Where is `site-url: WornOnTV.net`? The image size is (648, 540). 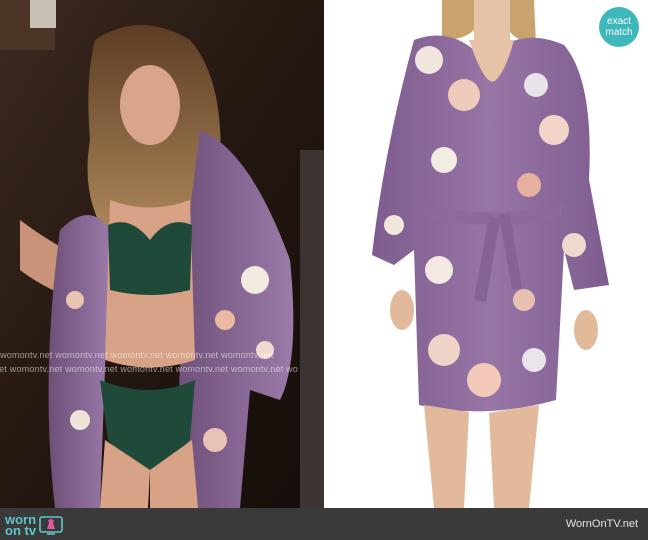 site-url: WornOnTV.net is located at coordinates (602, 524).